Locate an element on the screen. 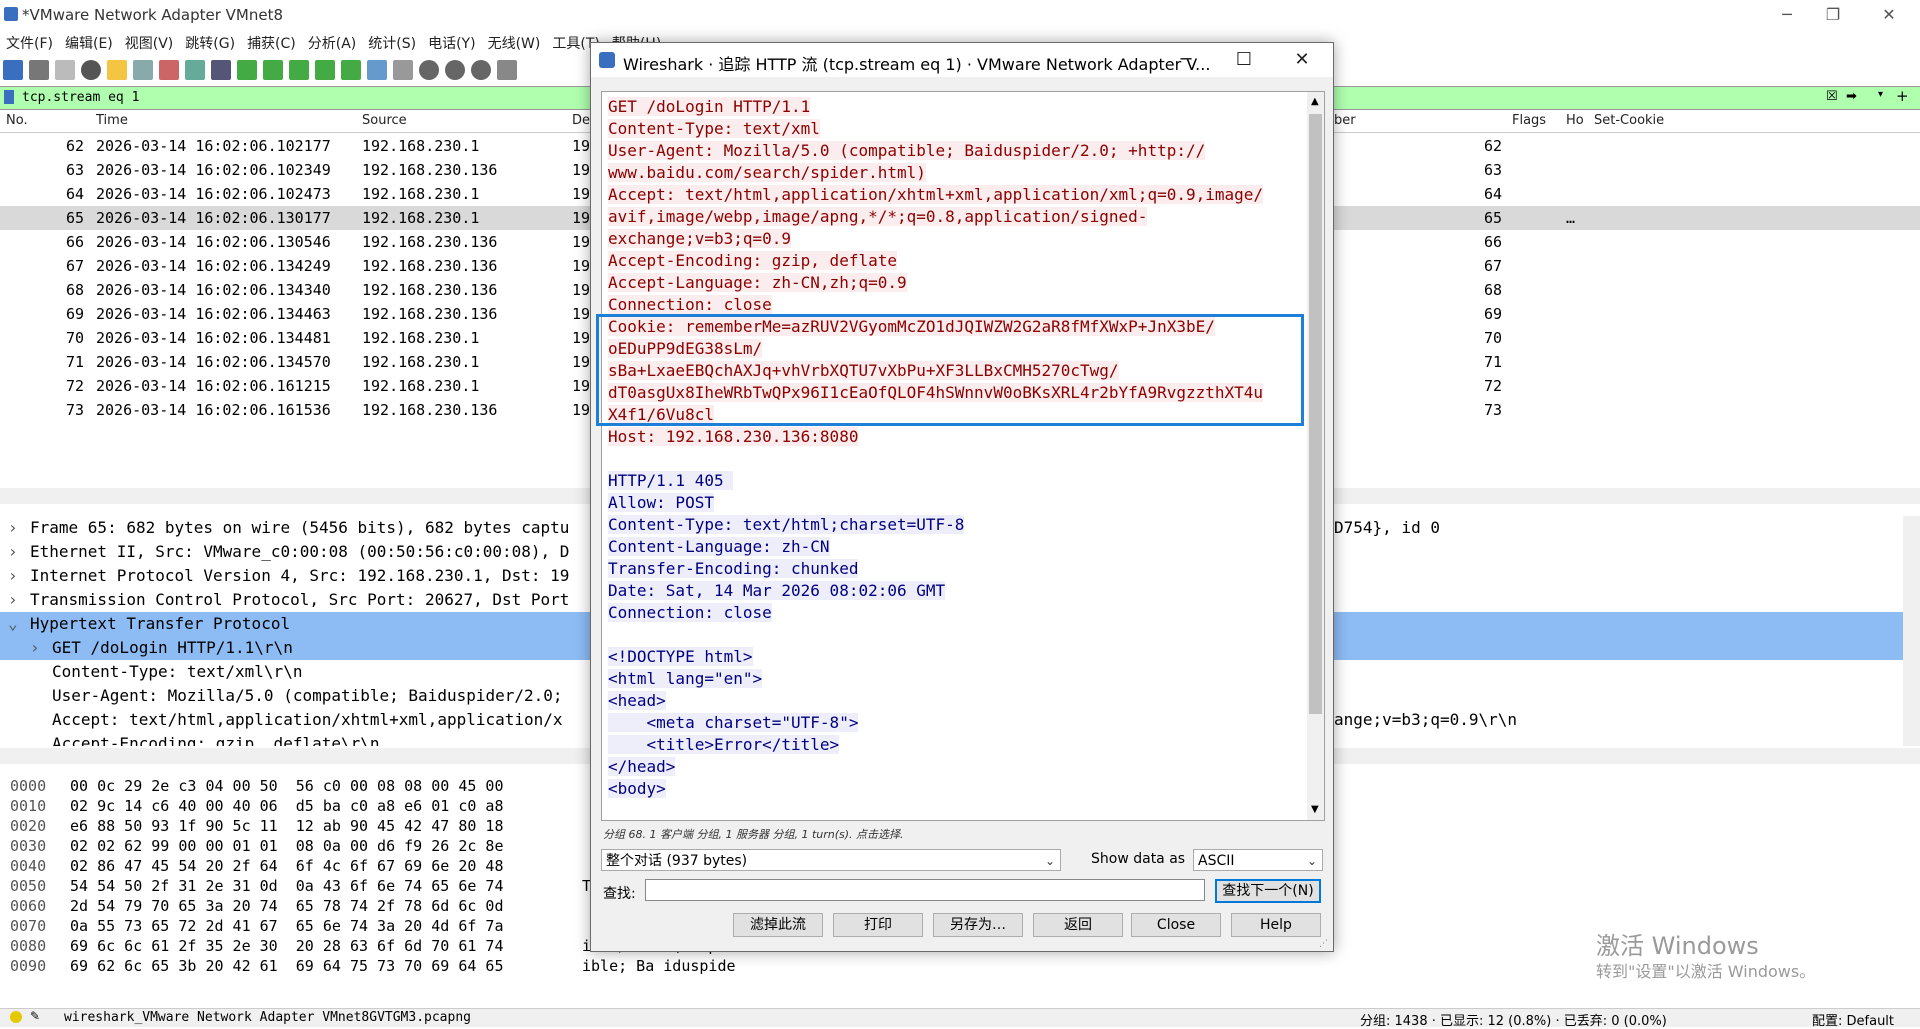 The image size is (1920, 1029). dialog-minimize-icon: ─ is located at coordinates (1186, 60).